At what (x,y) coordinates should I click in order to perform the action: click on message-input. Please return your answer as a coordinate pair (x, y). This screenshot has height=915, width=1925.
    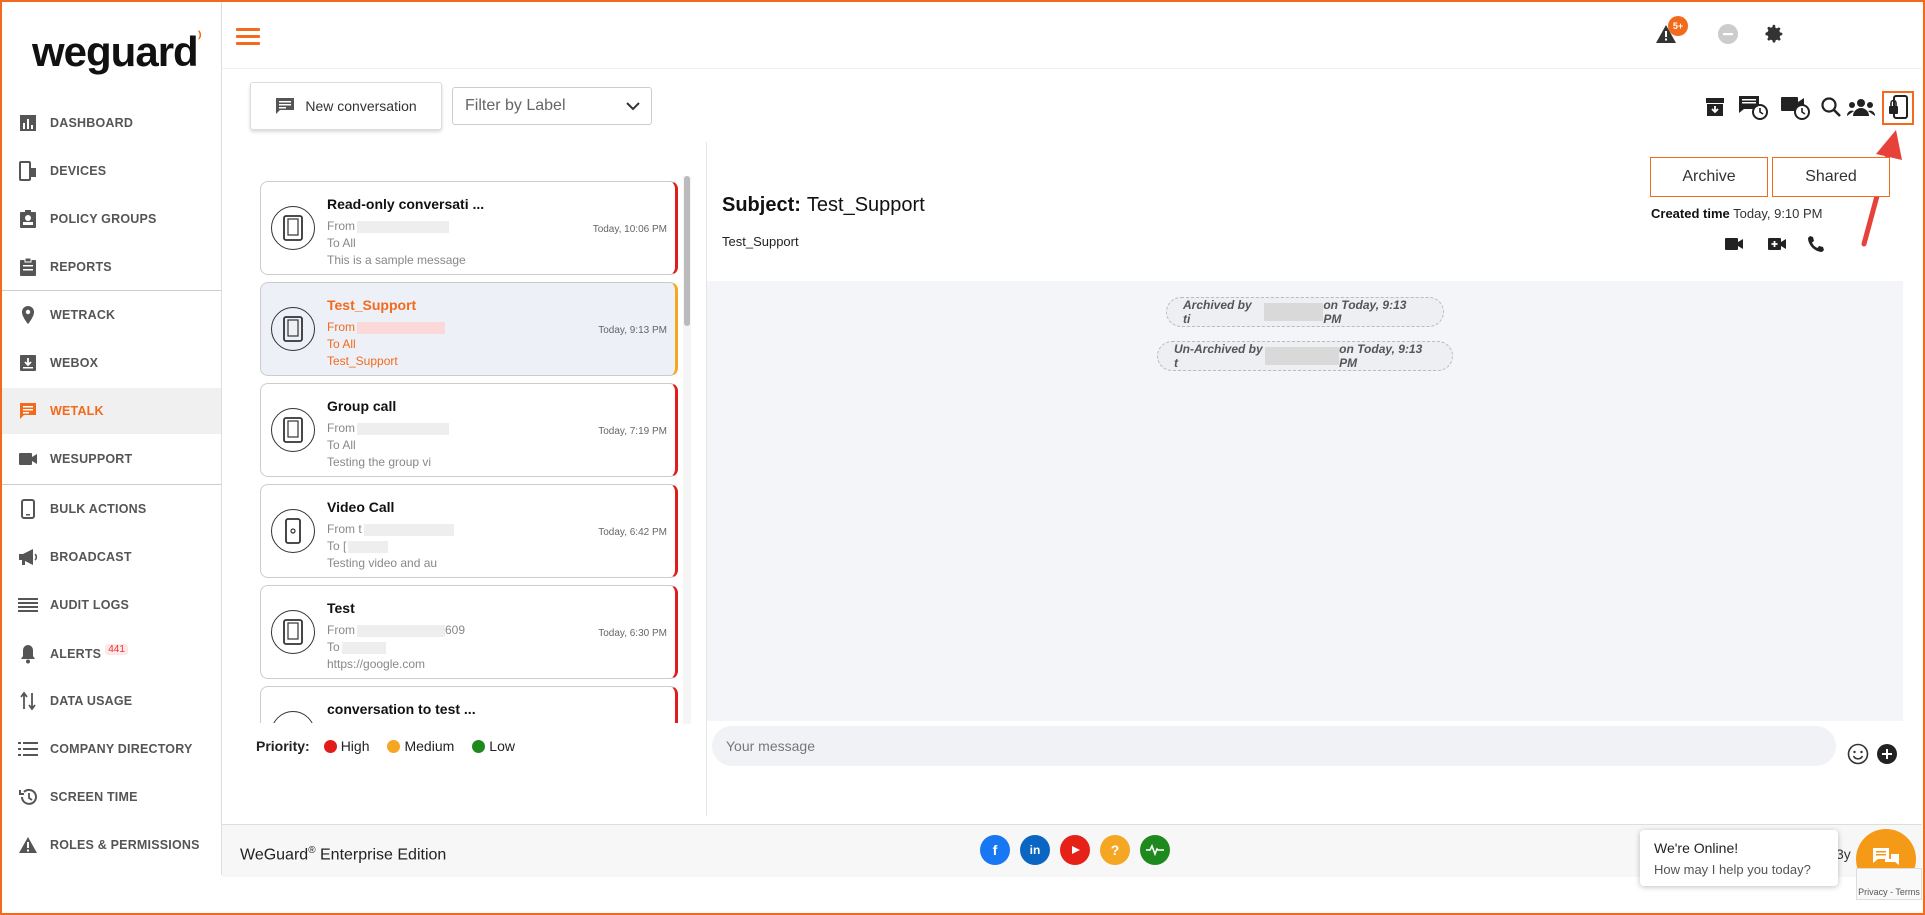
    Looking at the image, I should click on (1274, 746).